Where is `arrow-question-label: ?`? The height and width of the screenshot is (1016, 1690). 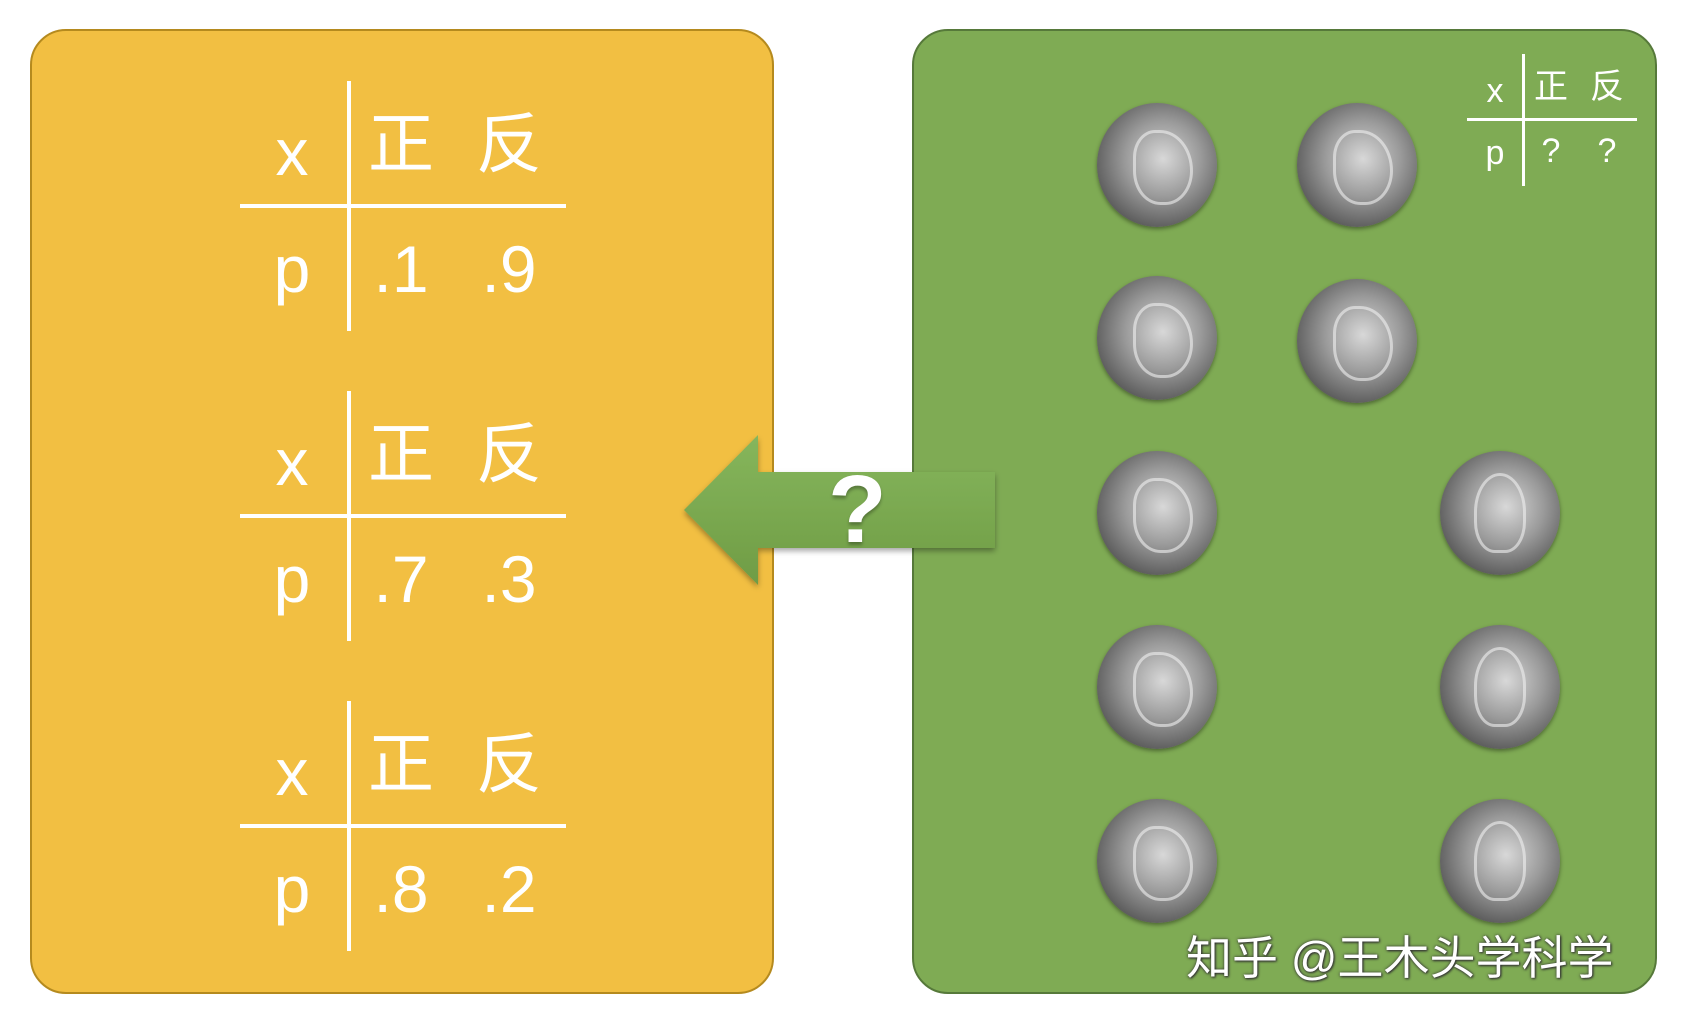
arrow-question-label: ? is located at coordinates (857, 509).